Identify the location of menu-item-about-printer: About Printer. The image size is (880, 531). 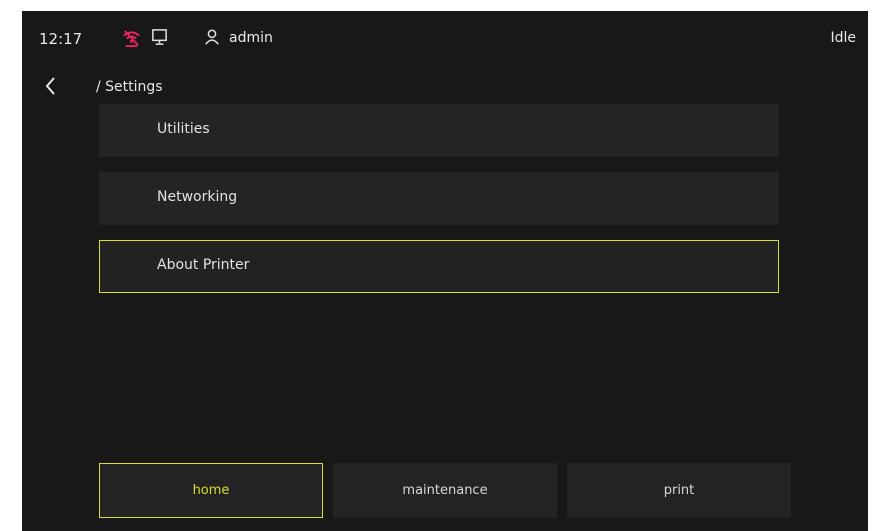
(439, 266).